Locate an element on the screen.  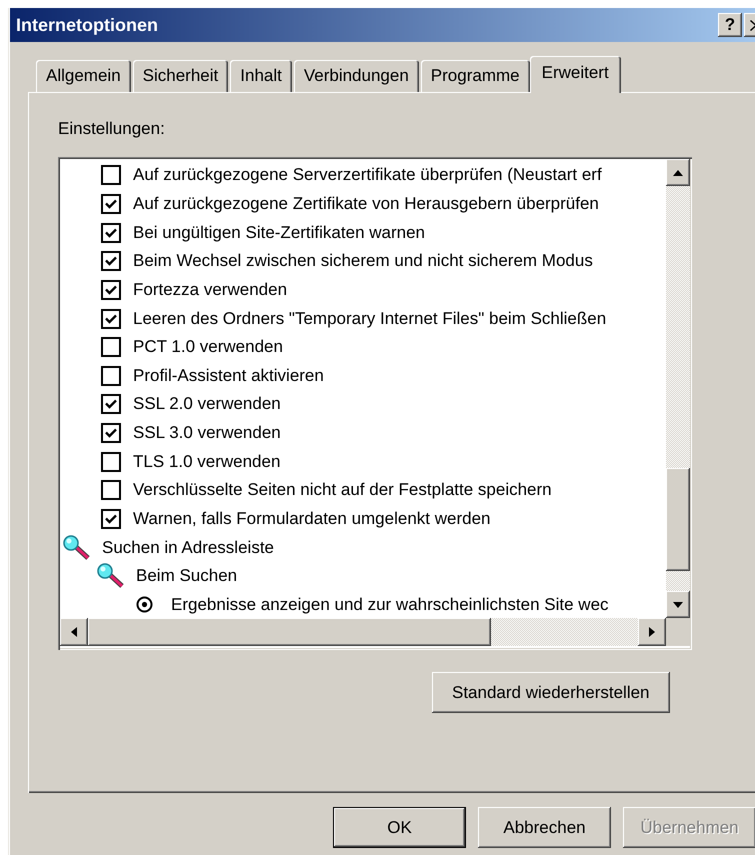
setting-label: Verschlüsselte Seiten nicht auf der Festplatte speichern is located at coordinates (342, 490).